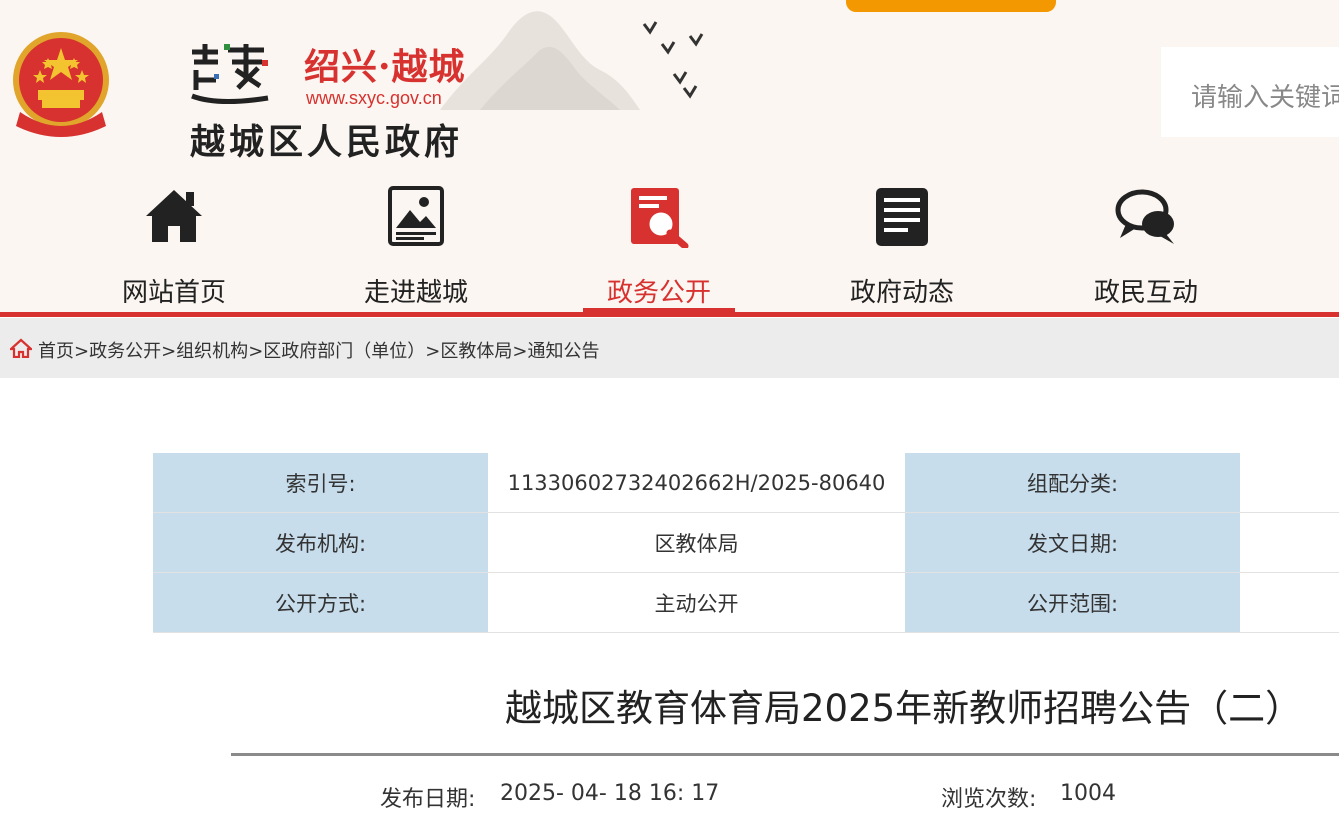  Describe the element at coordinates (901, 293) in the screenshot. I see `nav-label: 政府动态` at that location.